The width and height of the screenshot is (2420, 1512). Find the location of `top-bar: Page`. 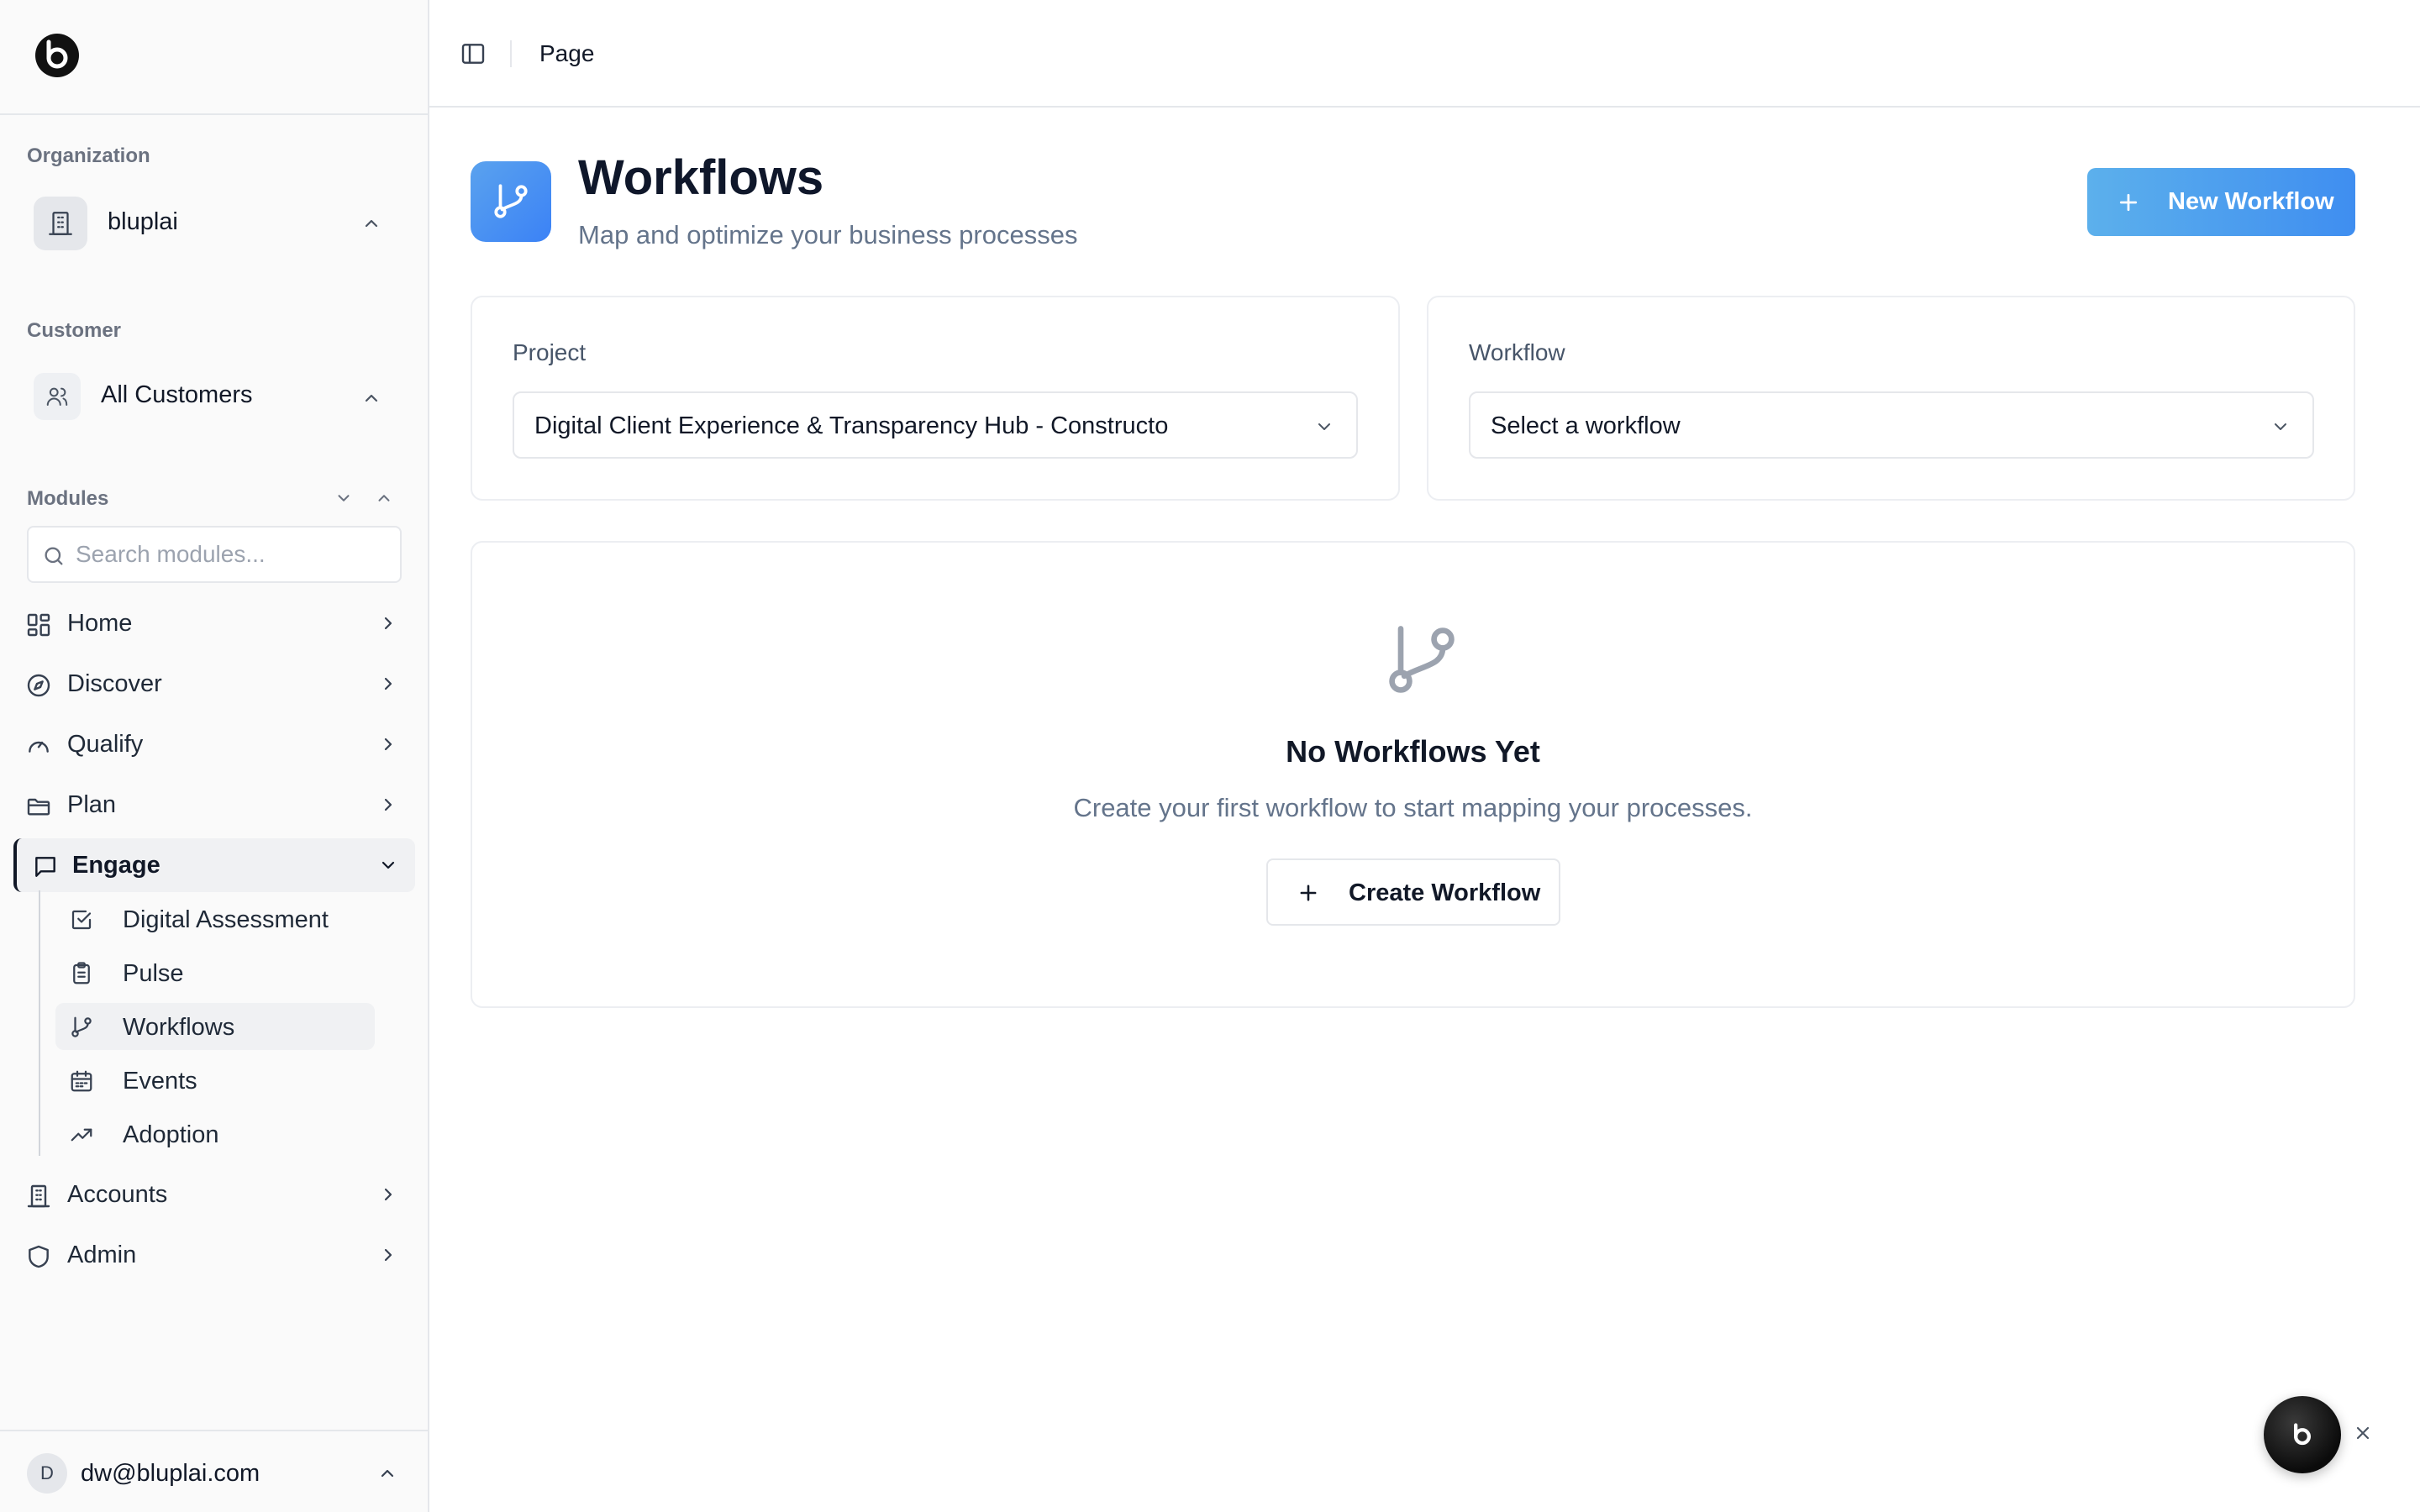

top-bar: Page is located at coordinates (1424, 54).